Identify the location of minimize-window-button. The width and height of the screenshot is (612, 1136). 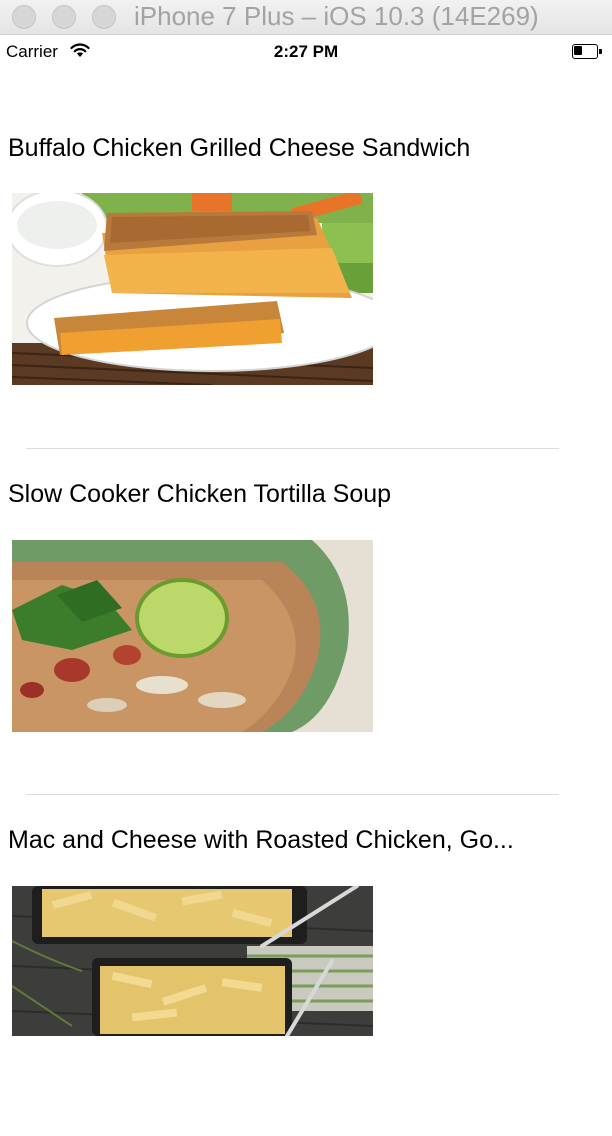
(64, 17).